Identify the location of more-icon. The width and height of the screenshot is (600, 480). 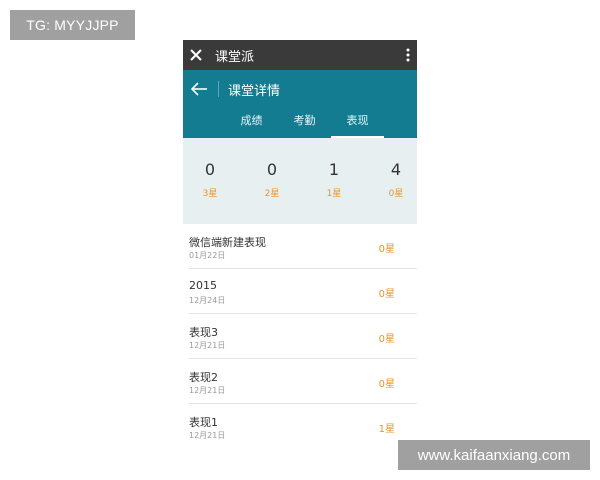
(408, 55).